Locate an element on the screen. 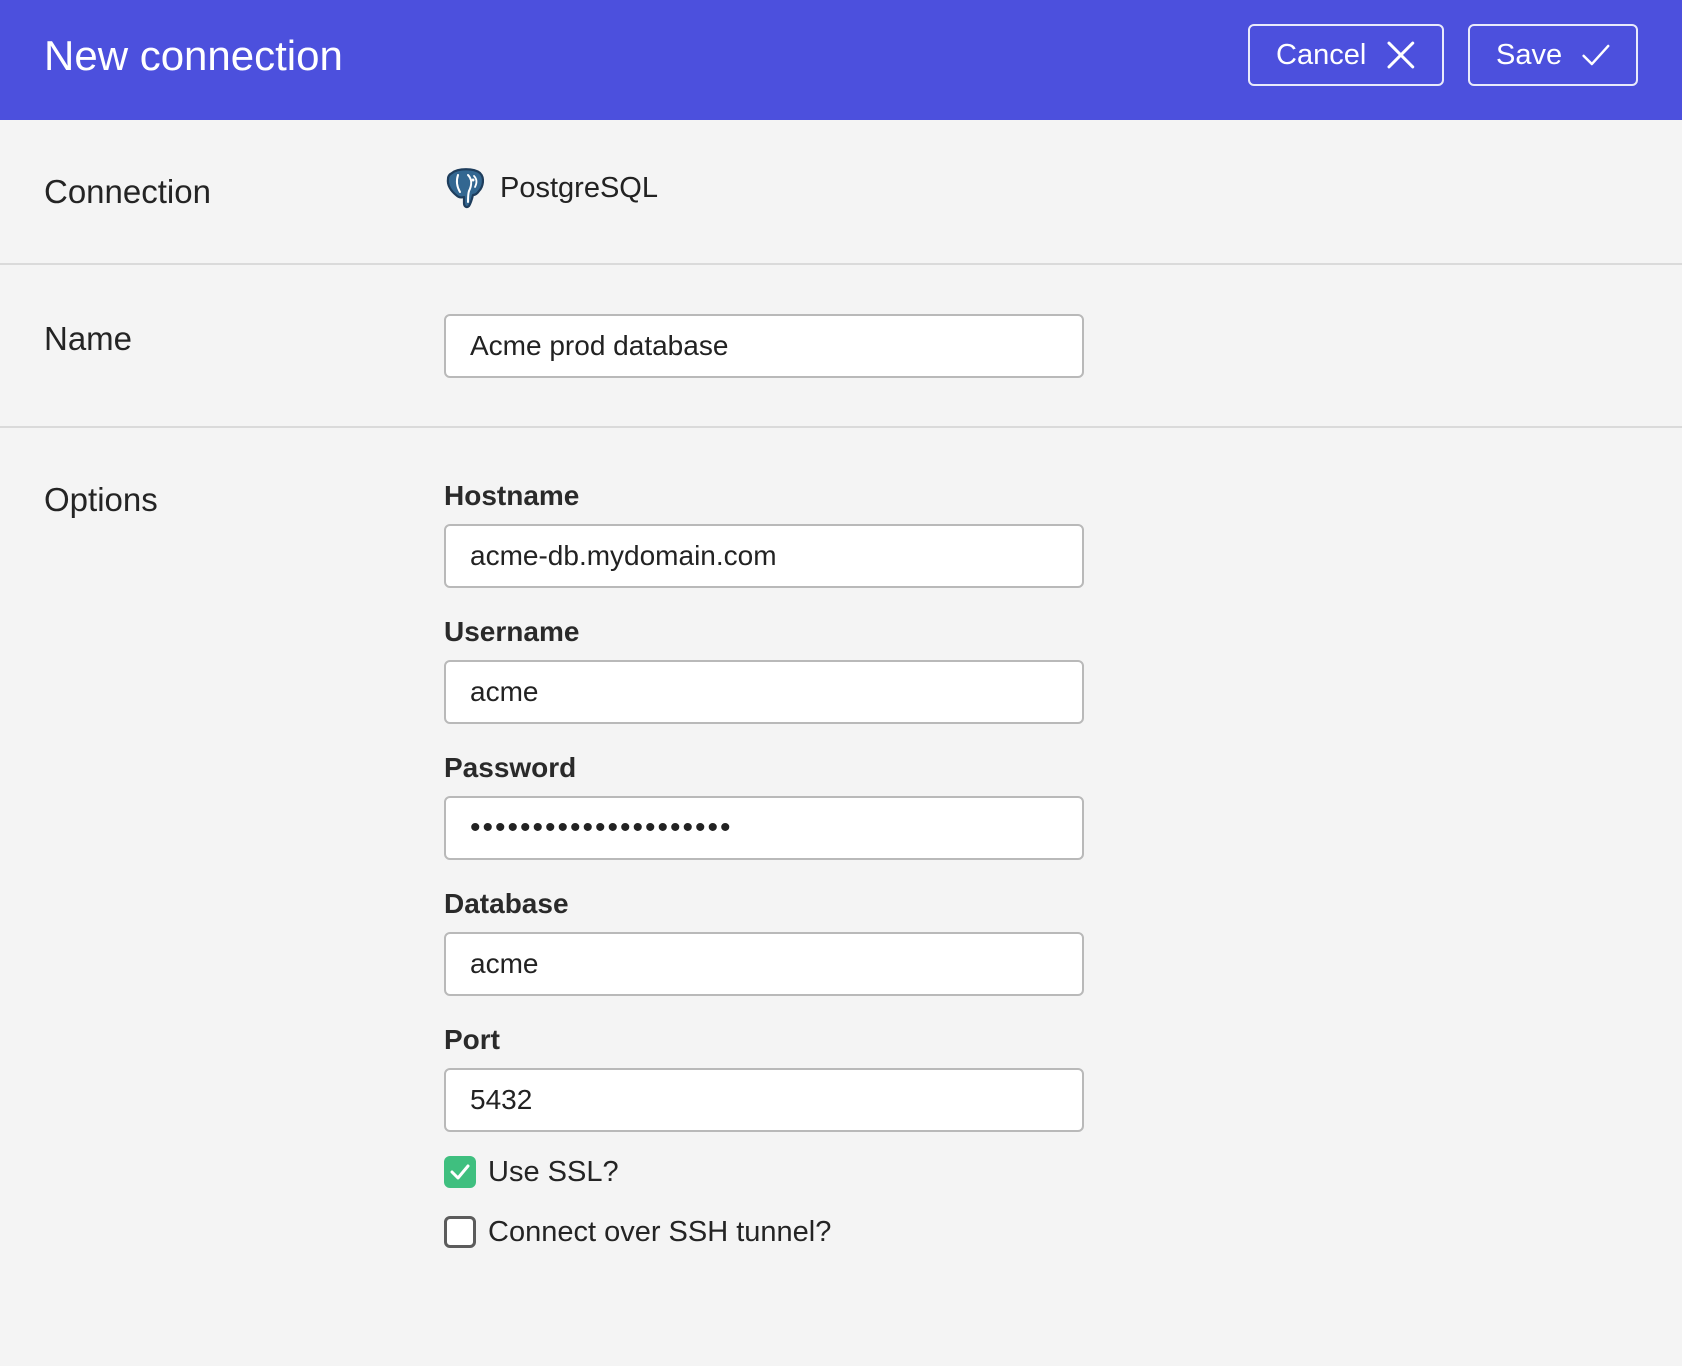  username-input is located at coordinates (764, 692).